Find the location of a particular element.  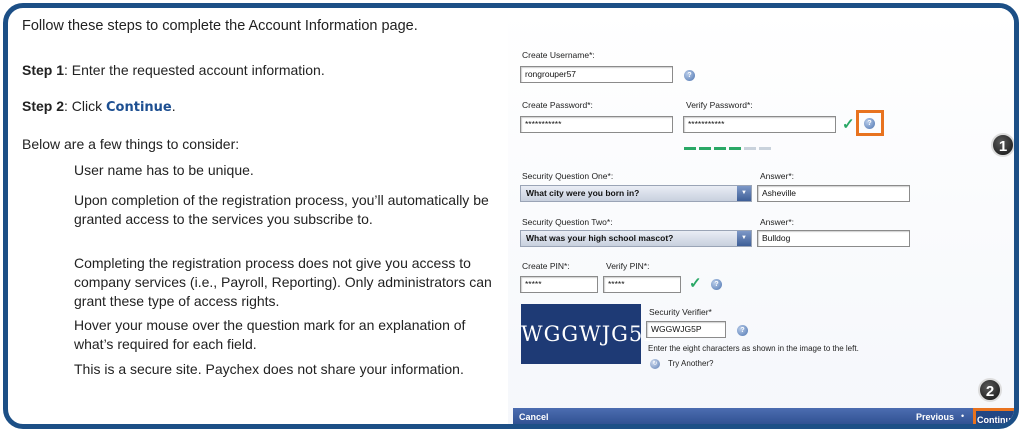

username-input: rongrouper57 is located at coordinates (596, 74).